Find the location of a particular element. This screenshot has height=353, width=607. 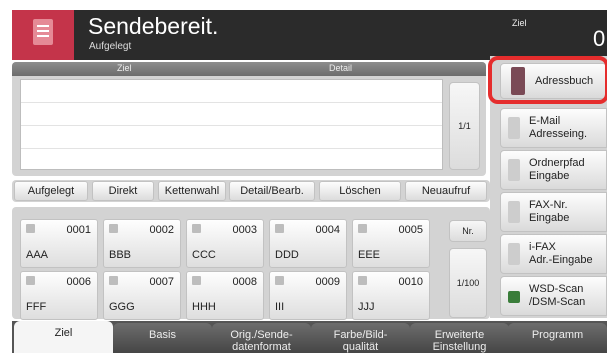

one-touch-key: 0010 JJJ is located at coordinates (391, 295).